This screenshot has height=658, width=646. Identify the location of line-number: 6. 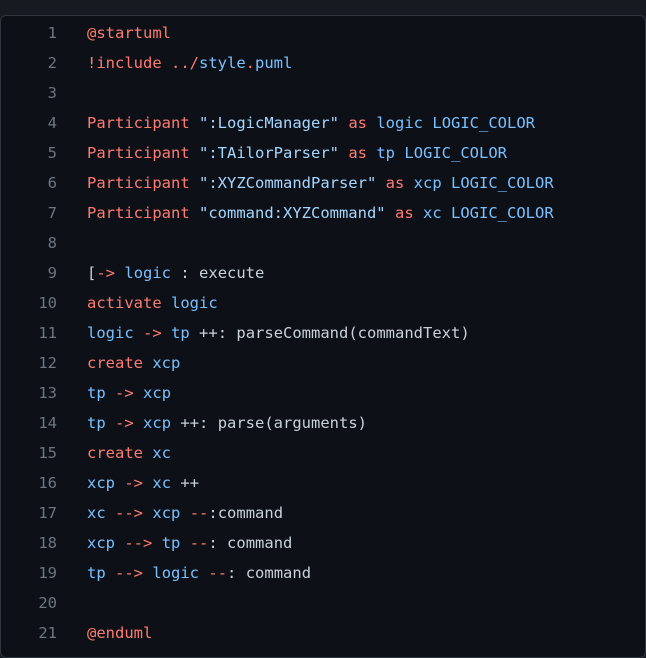
(29, 183).